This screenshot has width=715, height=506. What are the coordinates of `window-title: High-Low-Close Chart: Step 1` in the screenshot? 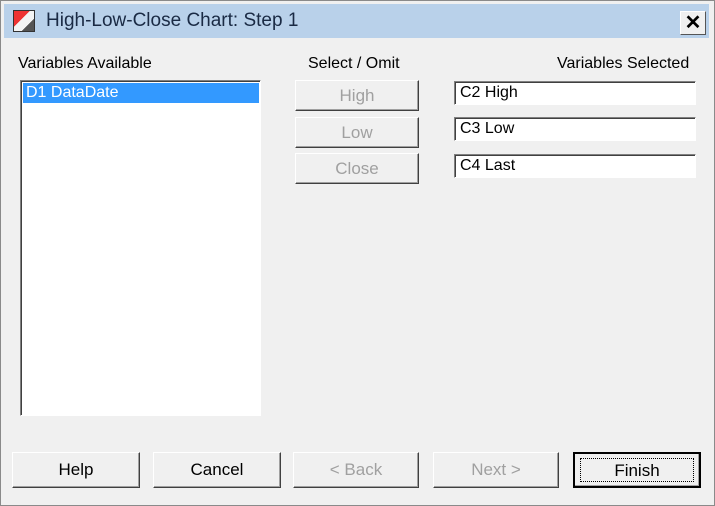 It's located at (172, 20).